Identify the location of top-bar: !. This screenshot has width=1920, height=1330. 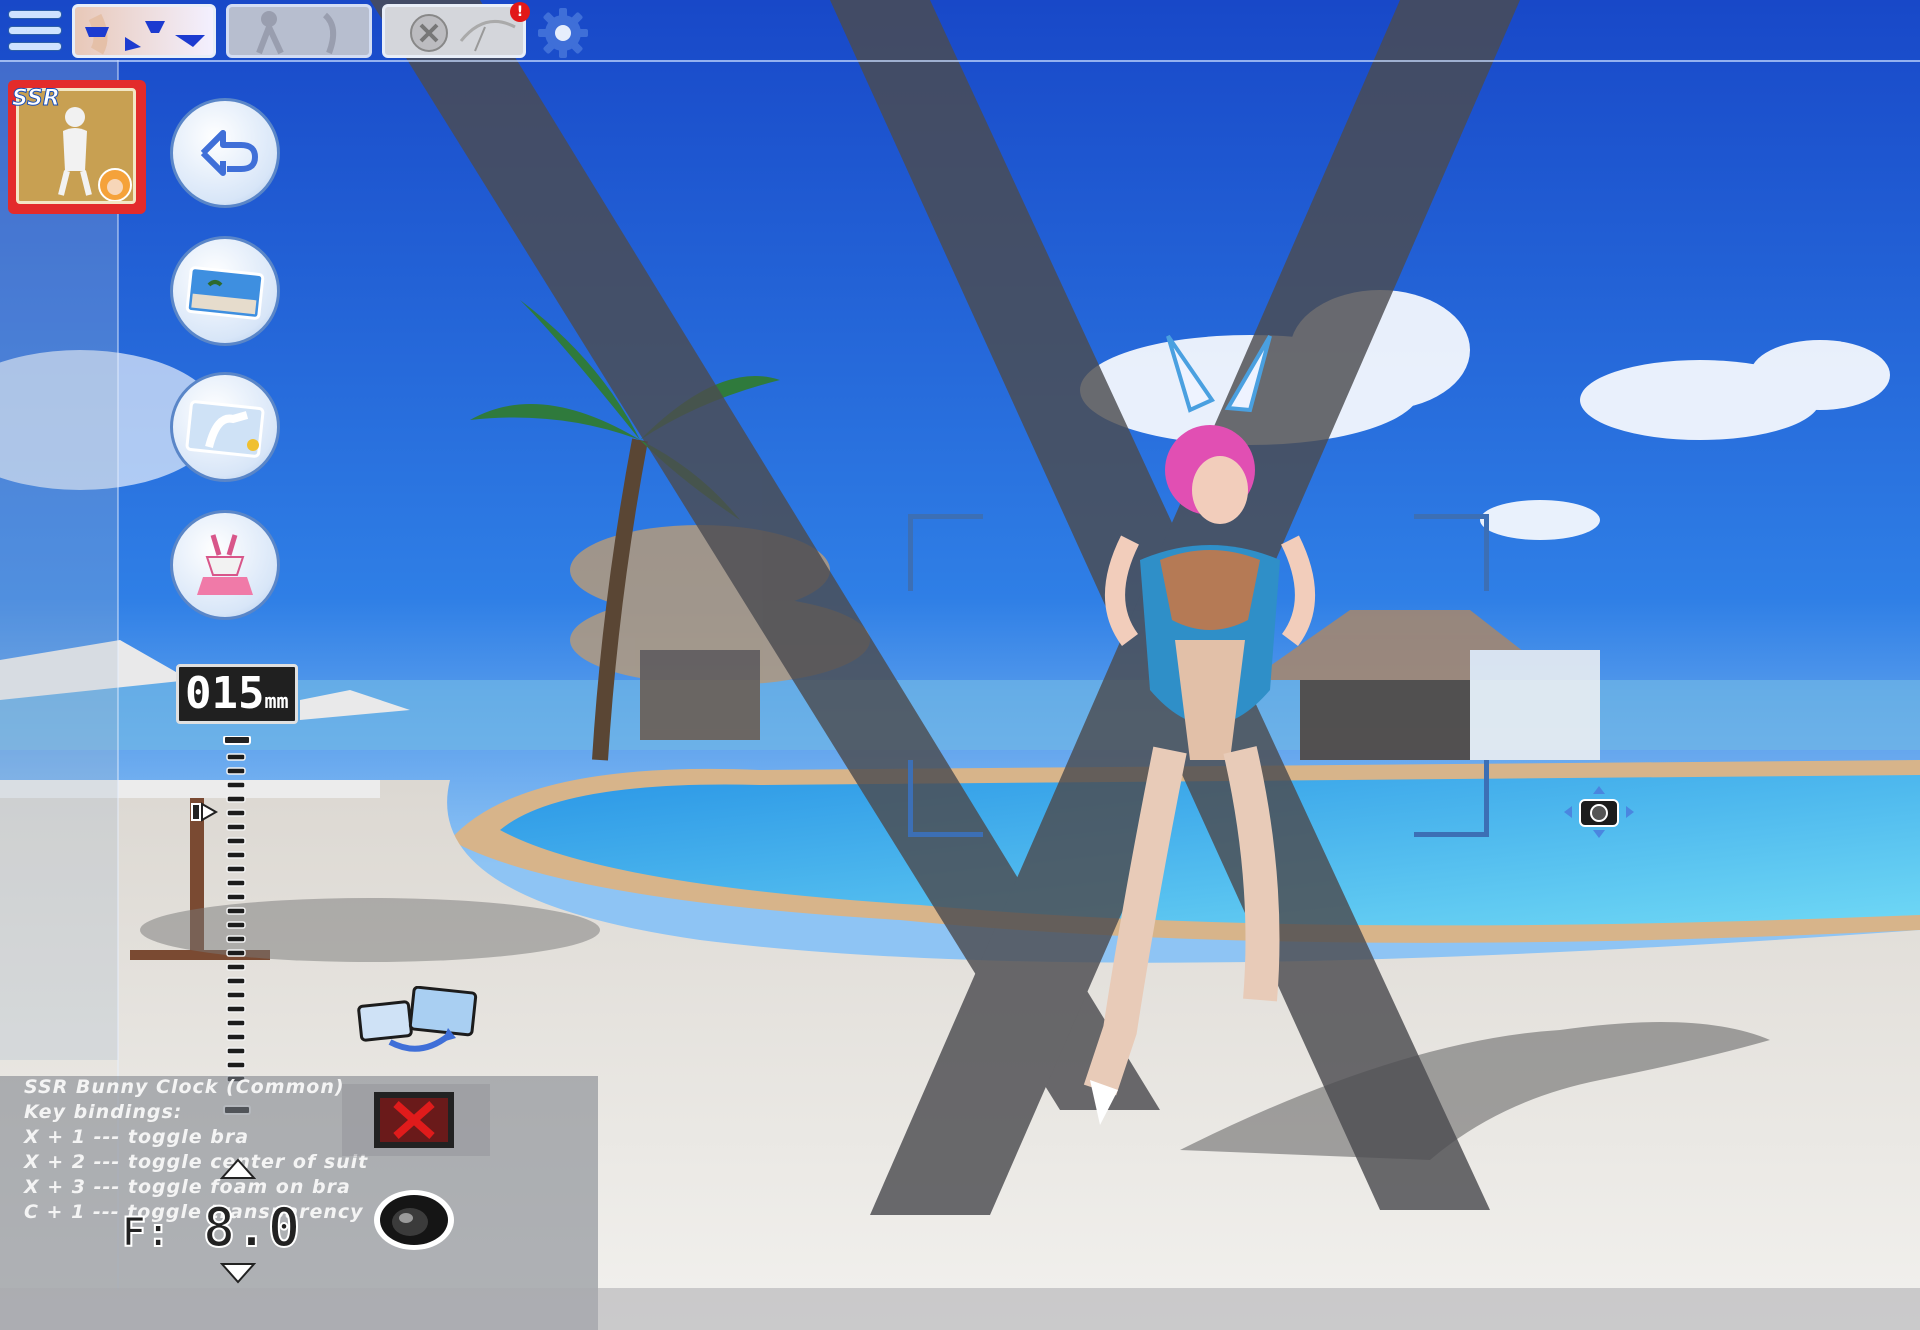
(960, 31).